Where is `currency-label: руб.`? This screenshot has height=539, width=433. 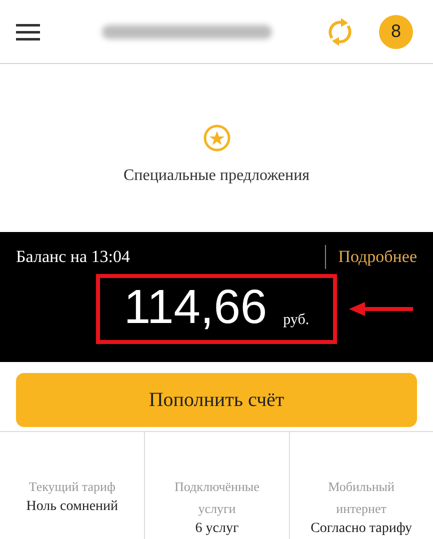
currency-label: руб. is located at coordinates (296, 320).